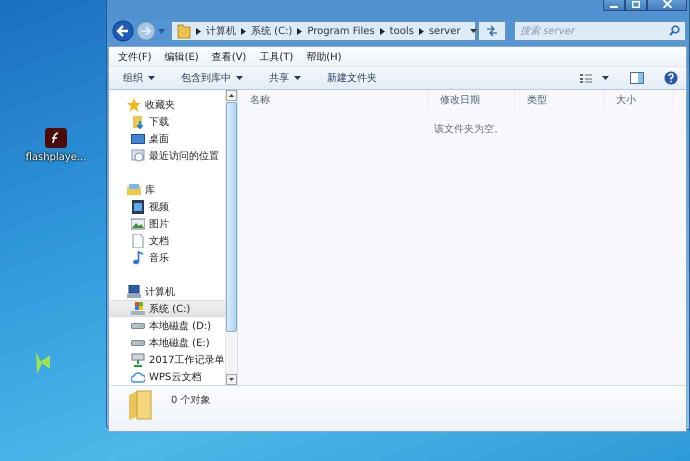 The image size is (690, 461). Describe the element at coordinates (138, 121) in the screenshot. I see `download-folder-icon` at that location.